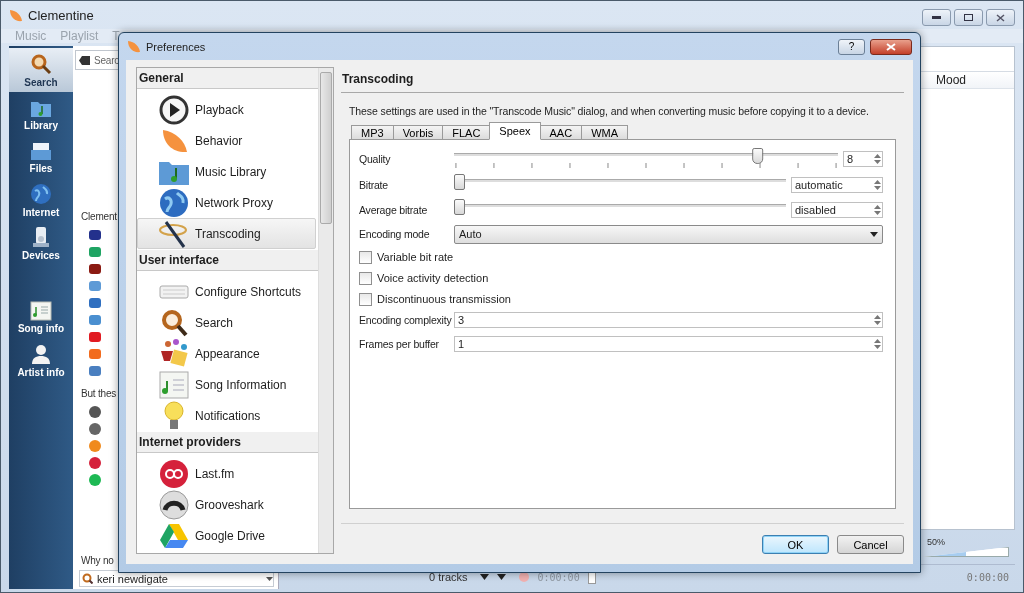 This screenshot has width=1024, height=593. Describe the element at coordinates (372, 132) in the screenshot. I see `codec-tab: MP3` at that location.